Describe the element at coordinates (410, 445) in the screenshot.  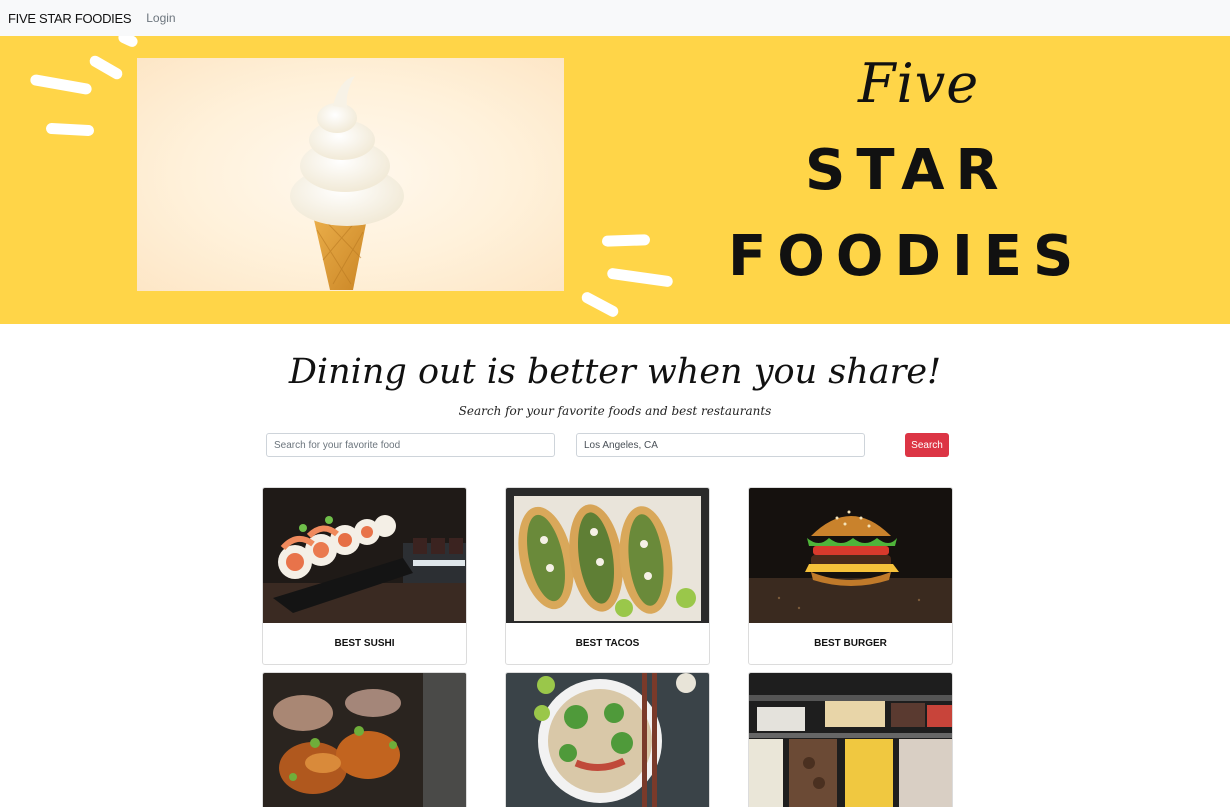
I see `food-search-input` at that location.